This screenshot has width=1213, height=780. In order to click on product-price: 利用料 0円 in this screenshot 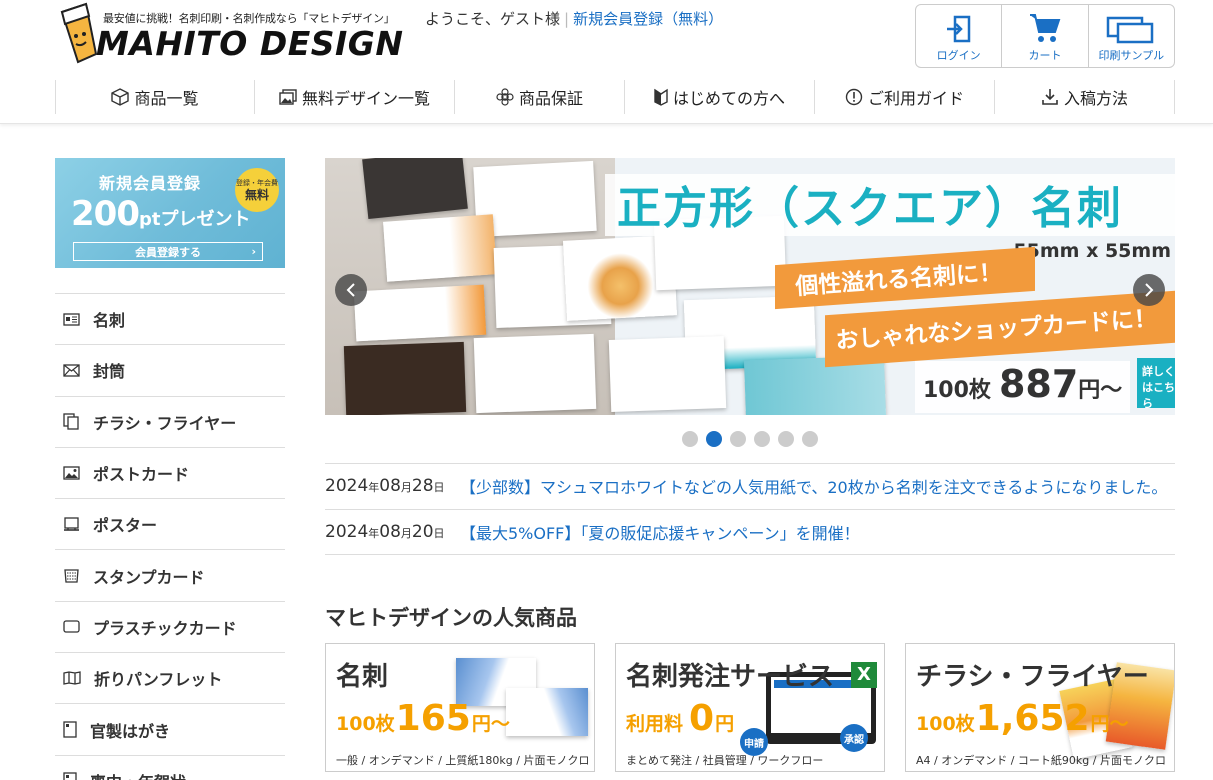, I will do `click(680, 718)`.